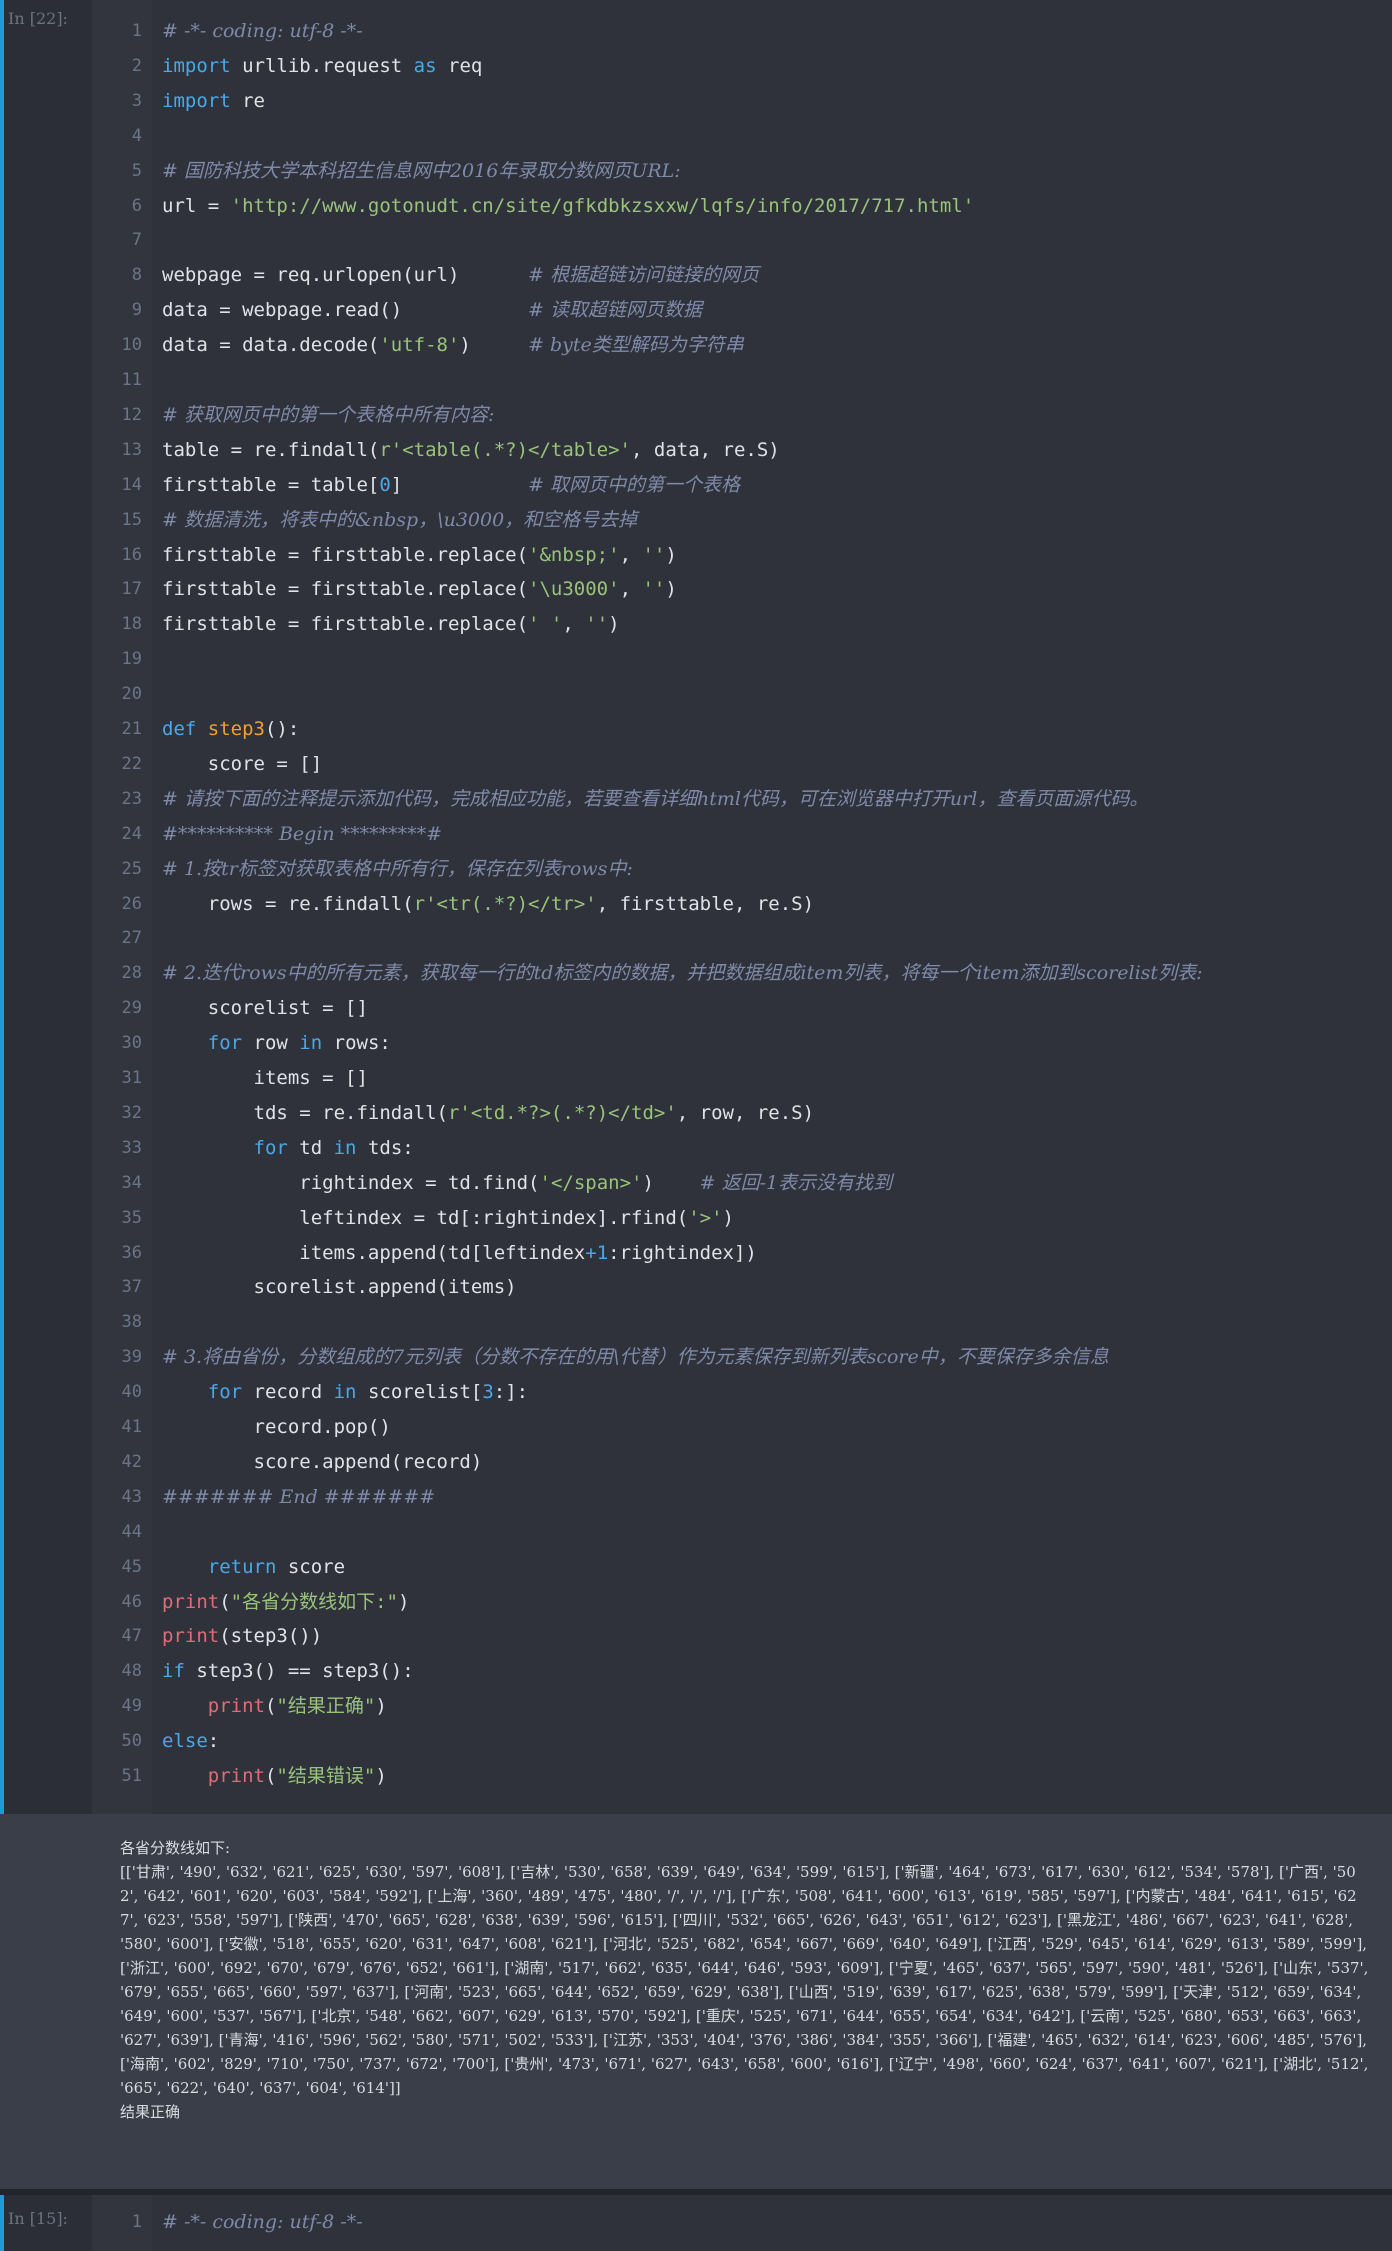 This screenshot has width=1392, height=2251. I want to click on line-code: leftindex = td[:rightindex].rfind('>'), so click(448, 1218).